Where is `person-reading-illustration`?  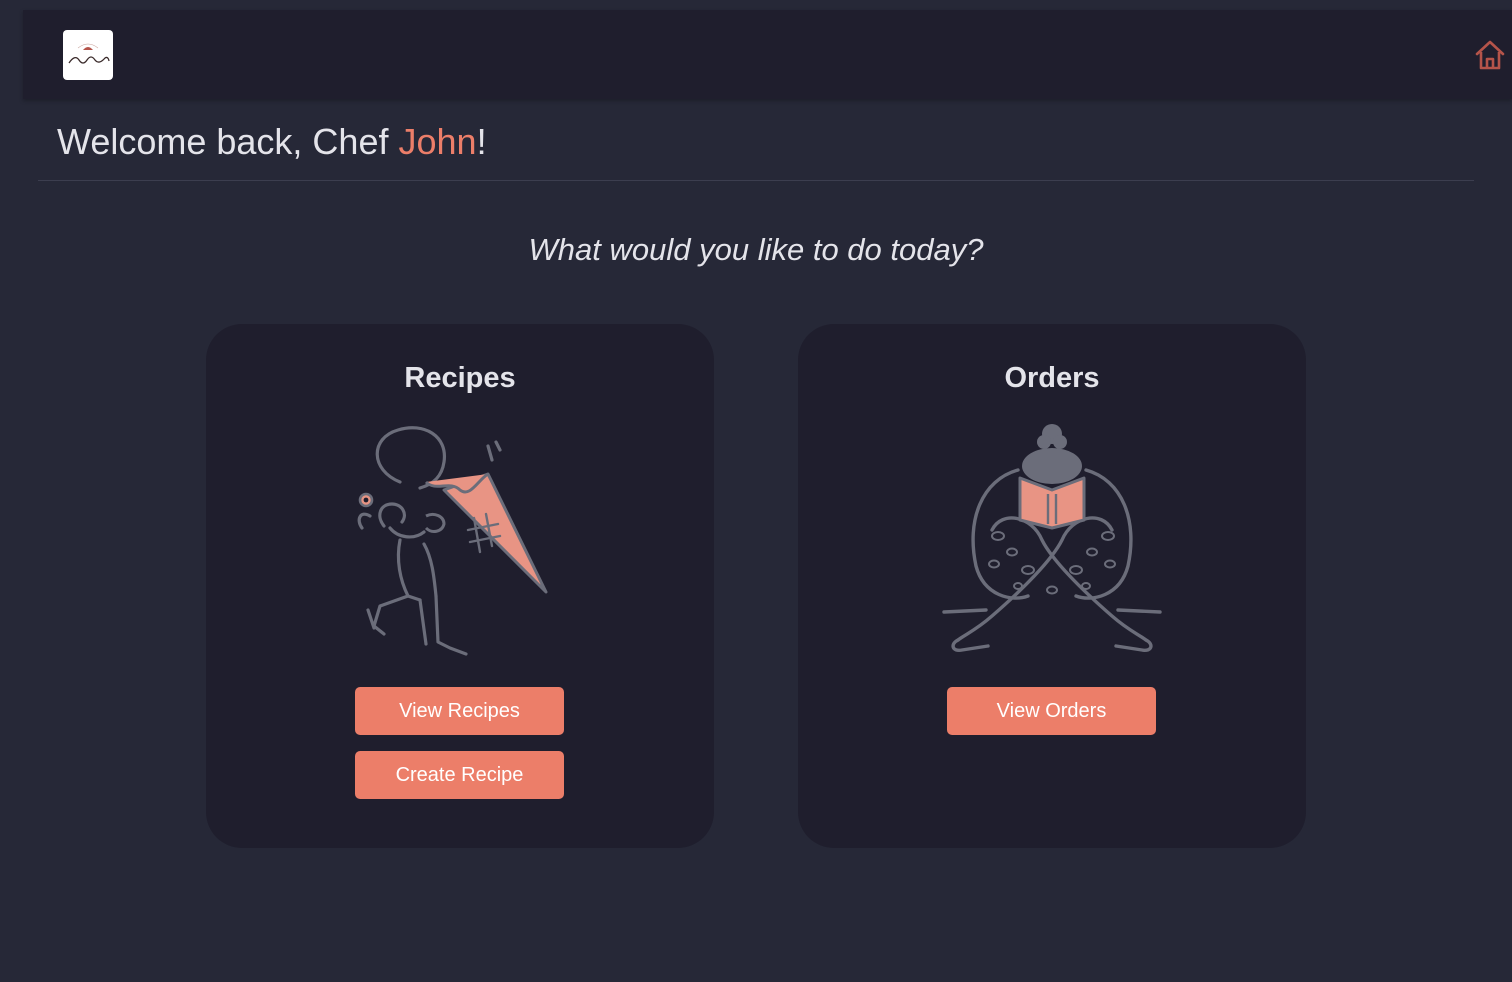 person-reading-illustration is located at coordinates (1052, 538).